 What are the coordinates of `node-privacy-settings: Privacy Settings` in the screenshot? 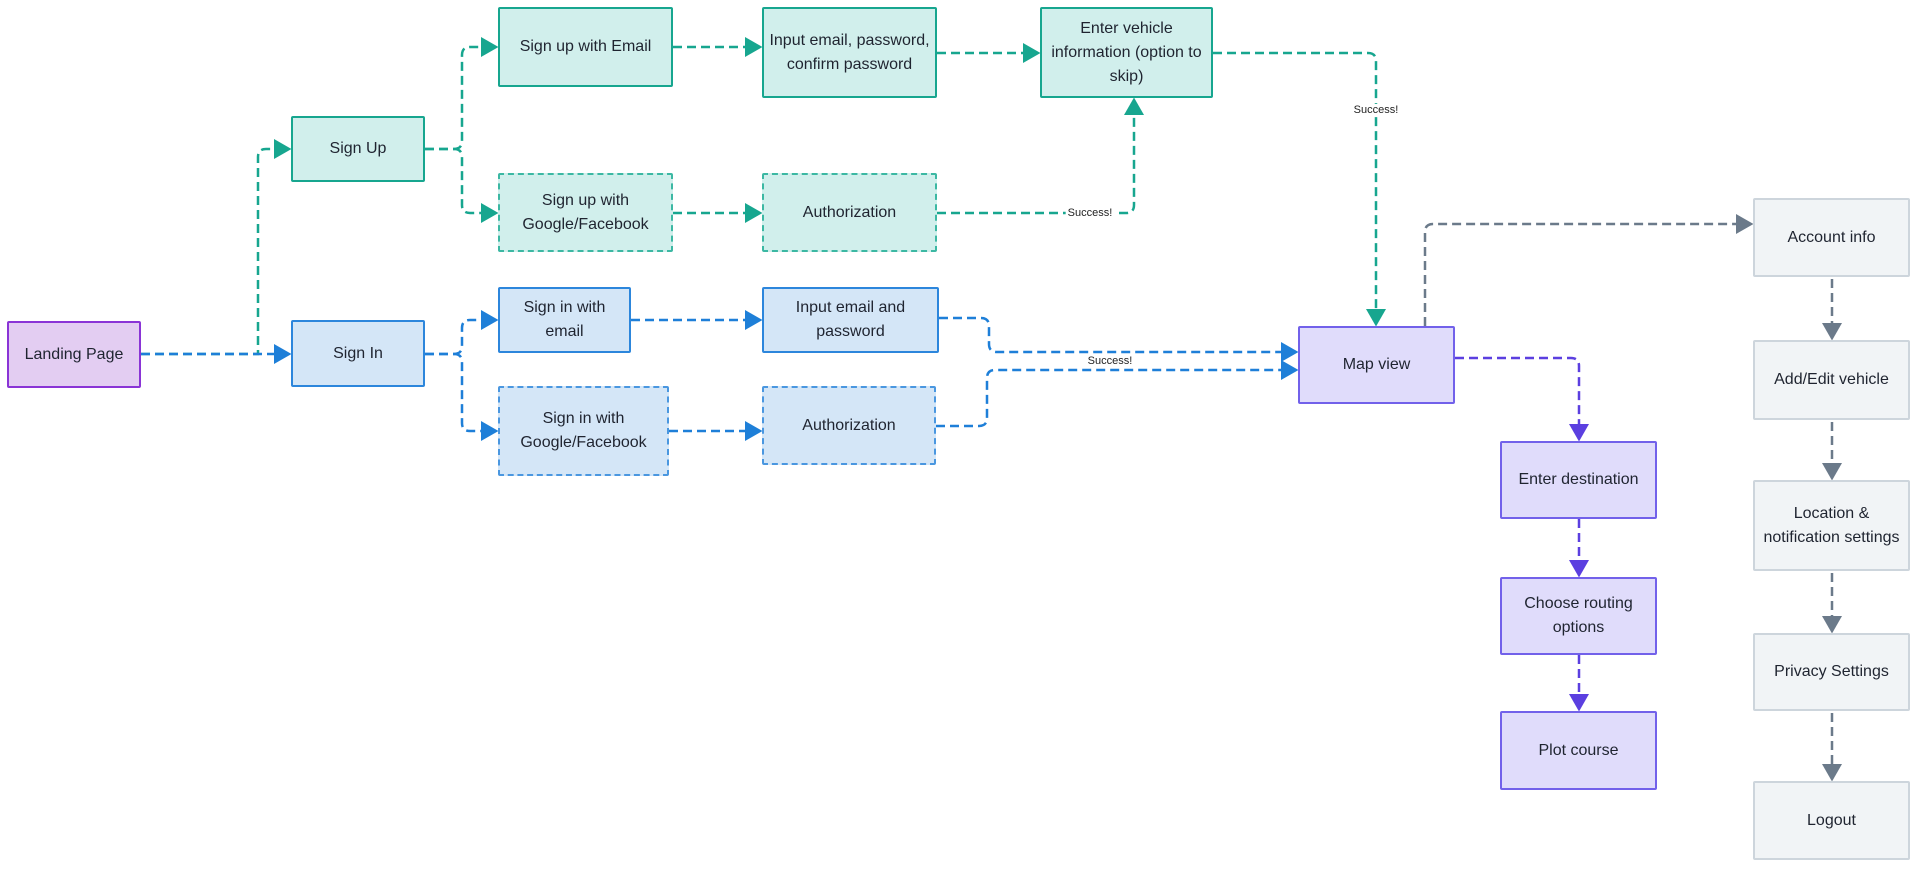 It's located at (1831, 672).